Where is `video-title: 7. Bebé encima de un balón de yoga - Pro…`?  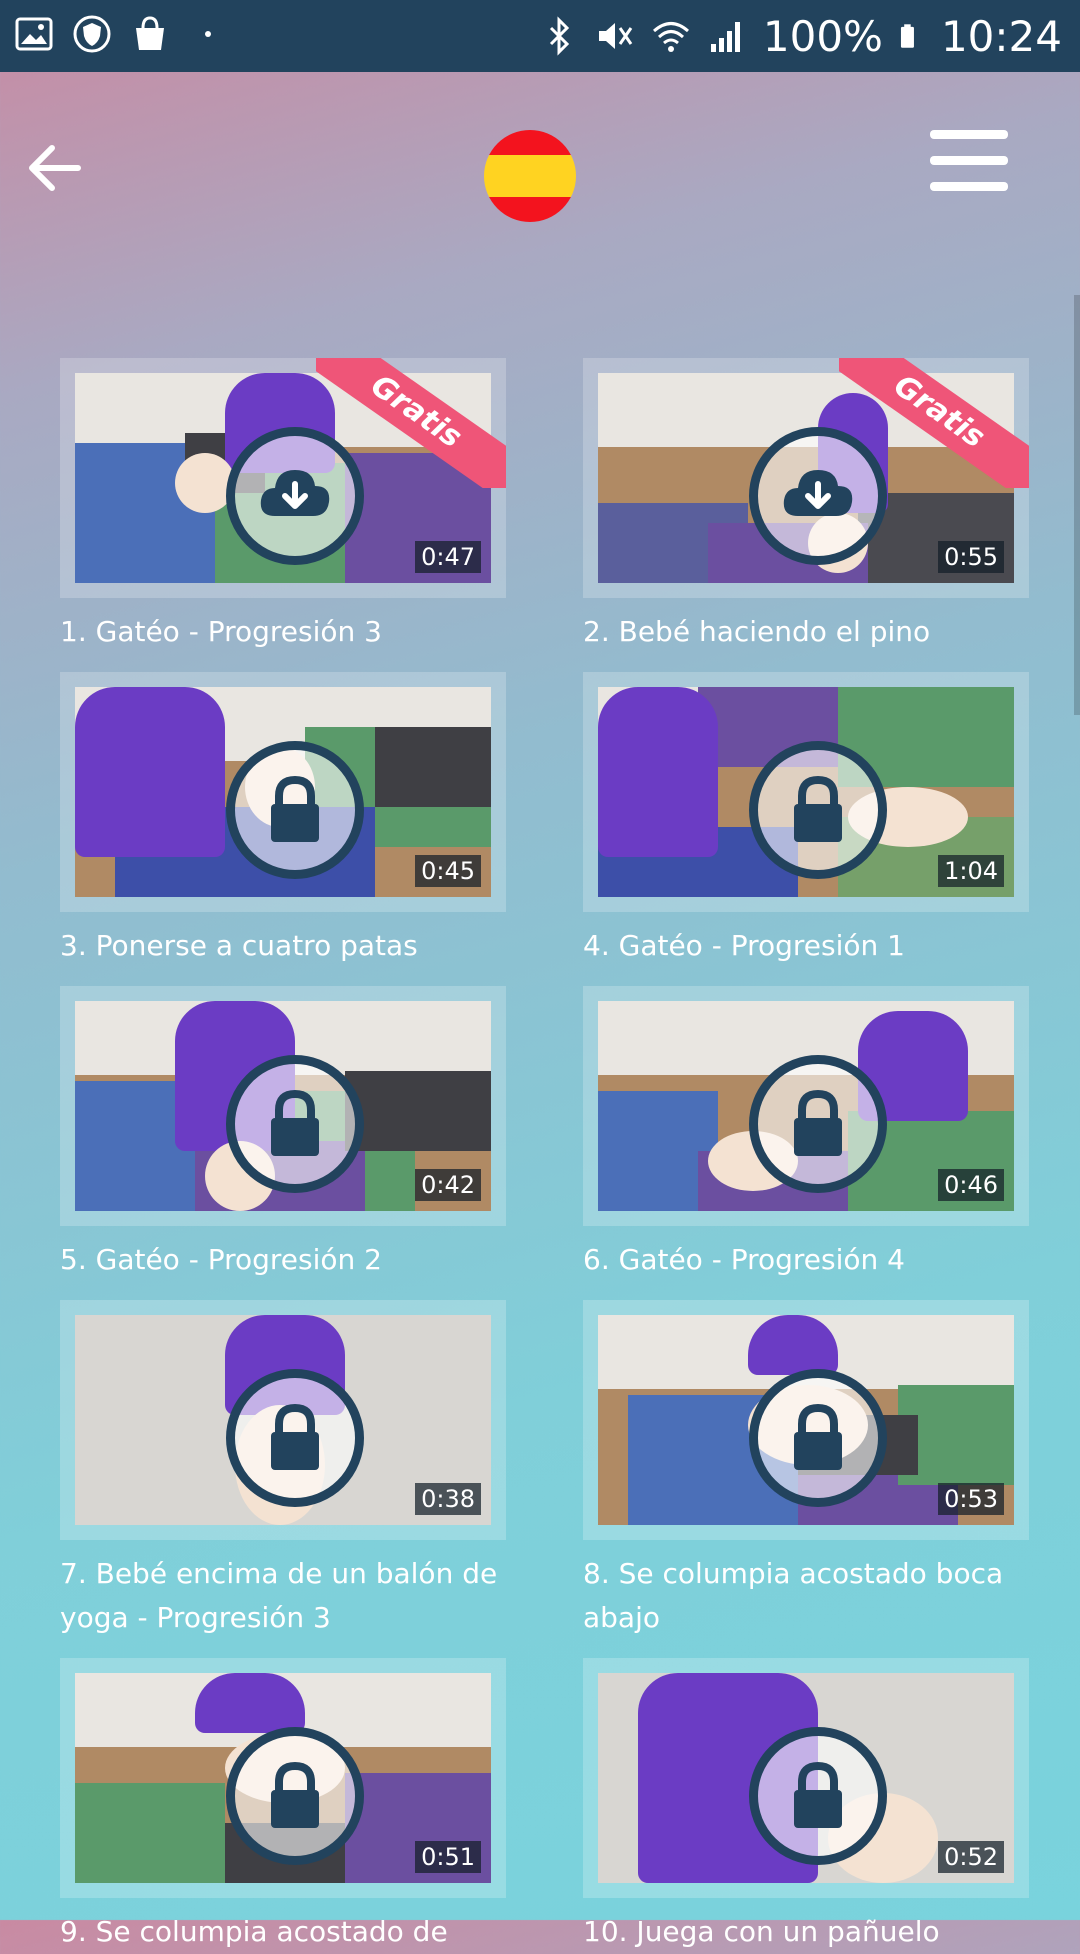 video-title: 7. Bebé encima de un balón de yoga - Pro… is located at coordinates (280, 1596).